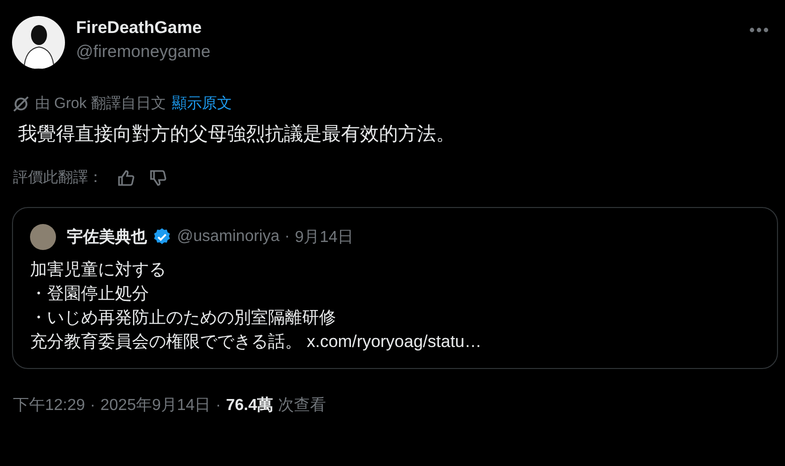 Image resolution: width=785 pixels, height=466 pixels. Describe the element at coordinates (143, 28) in the screenshot. I see `author-name: FireDeathGame` at that location.